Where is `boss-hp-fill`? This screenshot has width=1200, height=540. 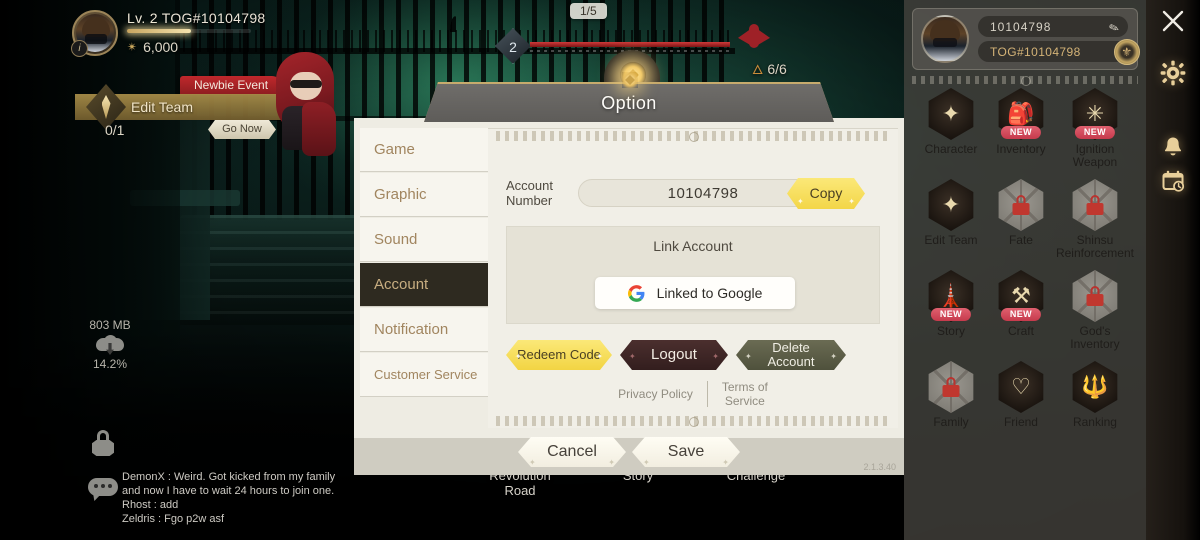
boss-hp-fill is located at coordinates (630, 44).